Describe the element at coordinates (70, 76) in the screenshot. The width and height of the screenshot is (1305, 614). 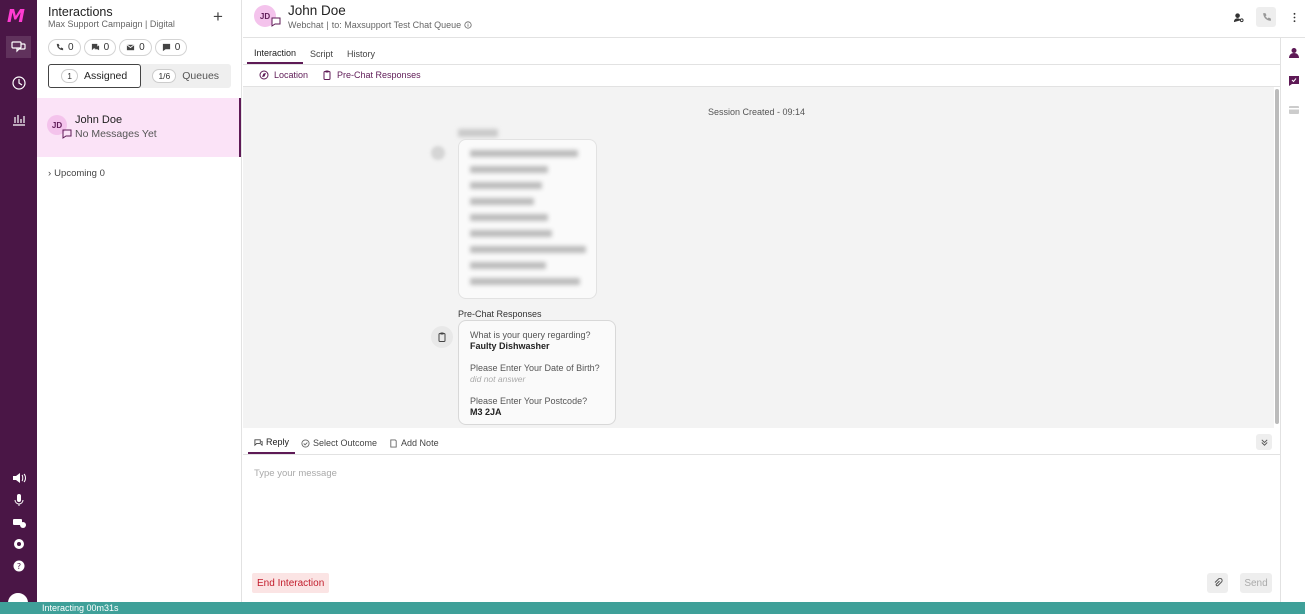
I see `assigned-count-badge: 1` at that location.